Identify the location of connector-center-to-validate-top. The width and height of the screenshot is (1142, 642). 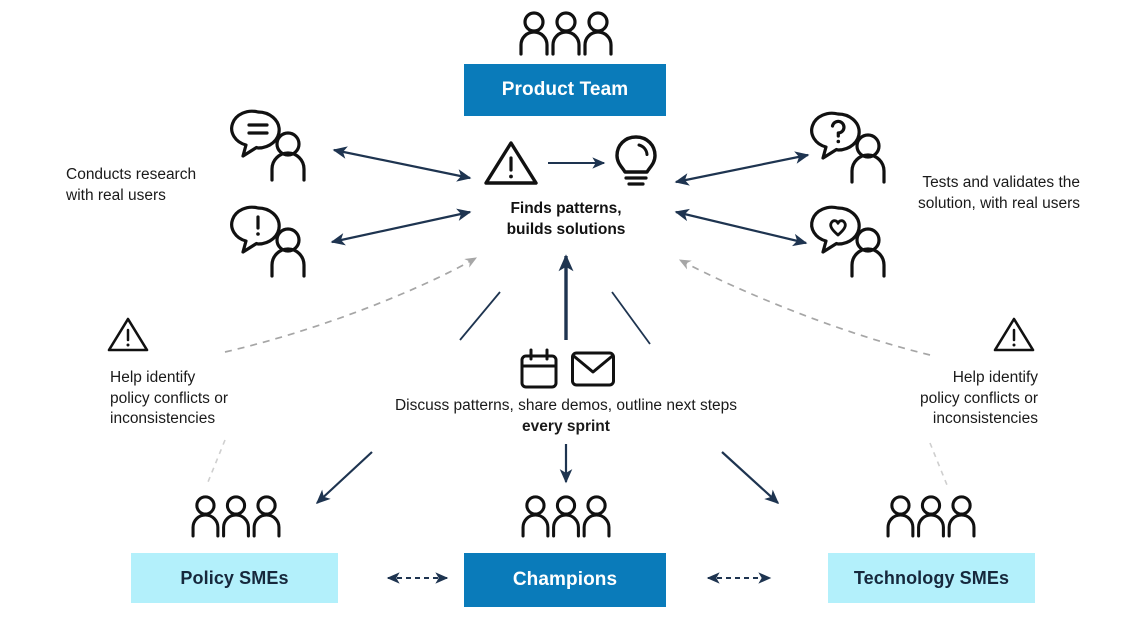
(742, 168).